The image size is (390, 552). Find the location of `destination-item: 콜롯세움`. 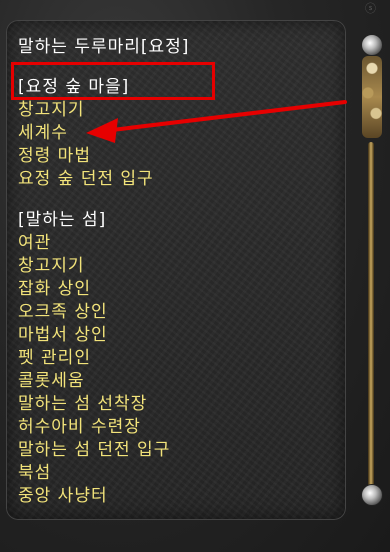

destination-item: 콜롯세움 is located at coordinates (94, 381).